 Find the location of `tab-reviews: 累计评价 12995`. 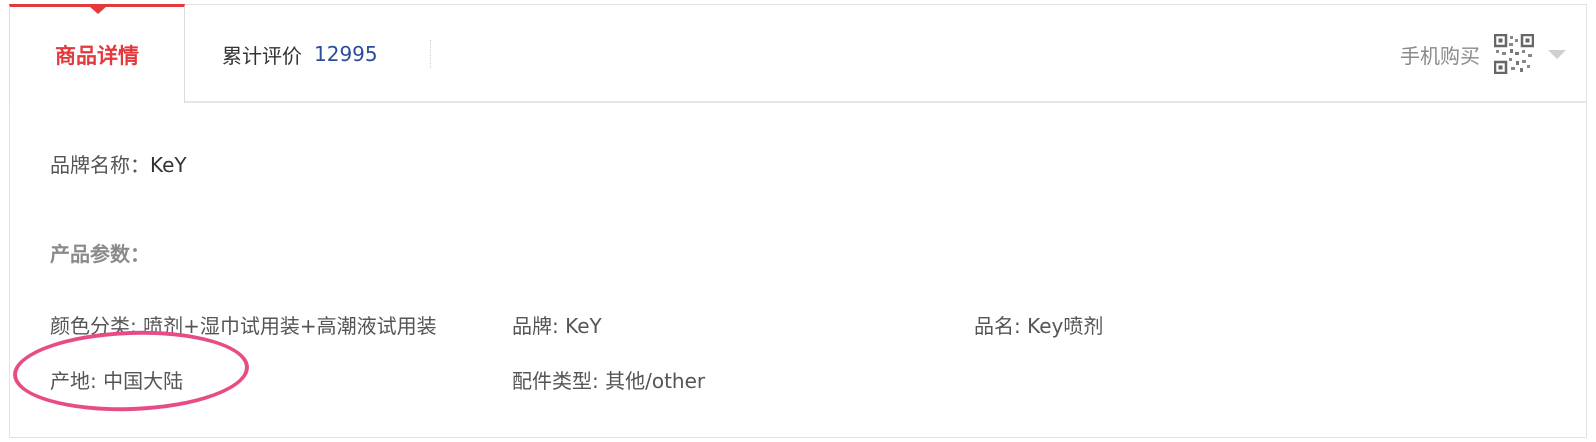

tab-reviews: 累计评价 12995 is located at coordinates (300, 54).